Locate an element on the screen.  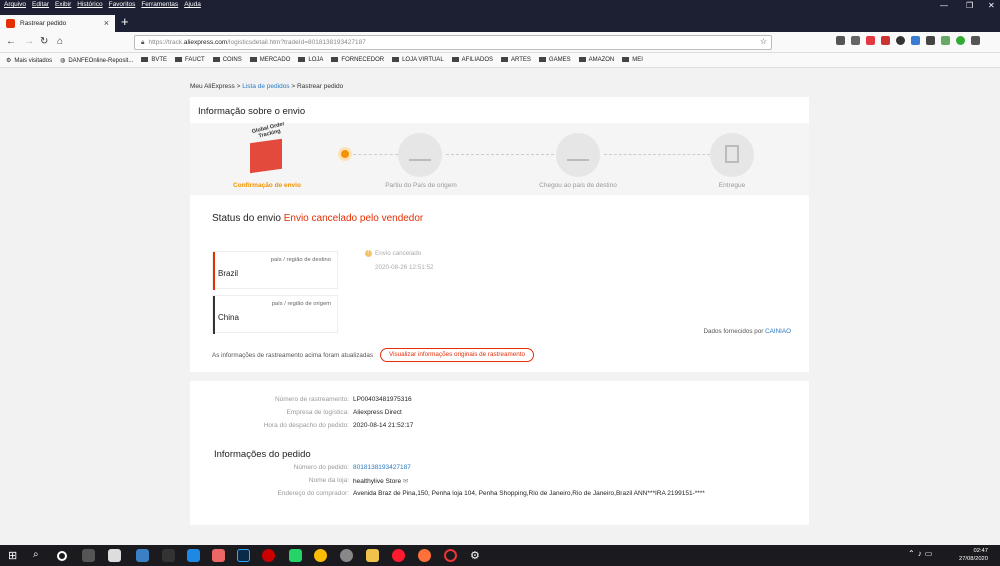
whatsapp-icon is located at coordinates (295, 555).